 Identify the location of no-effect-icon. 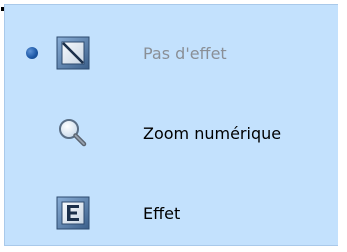
(73, 53).